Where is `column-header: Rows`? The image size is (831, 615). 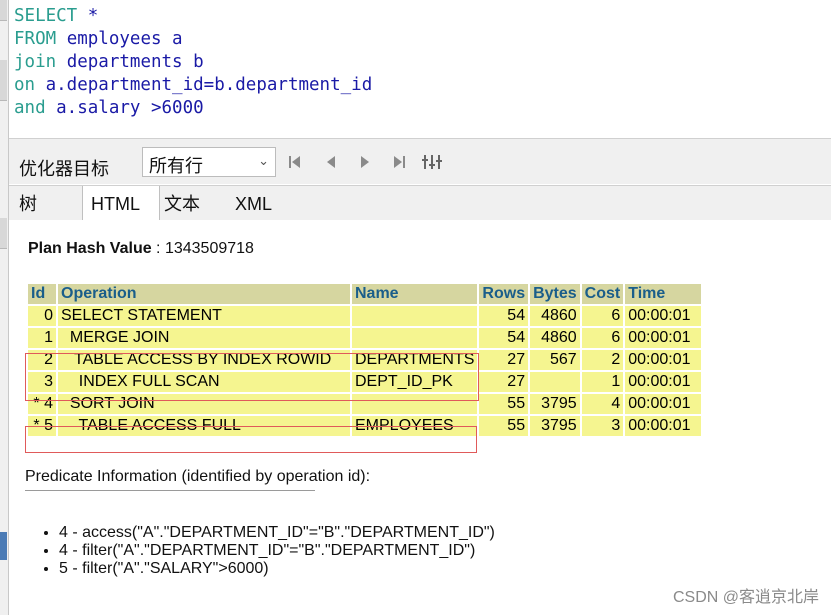 column-header: Rows is located at coordinates (504, 294).